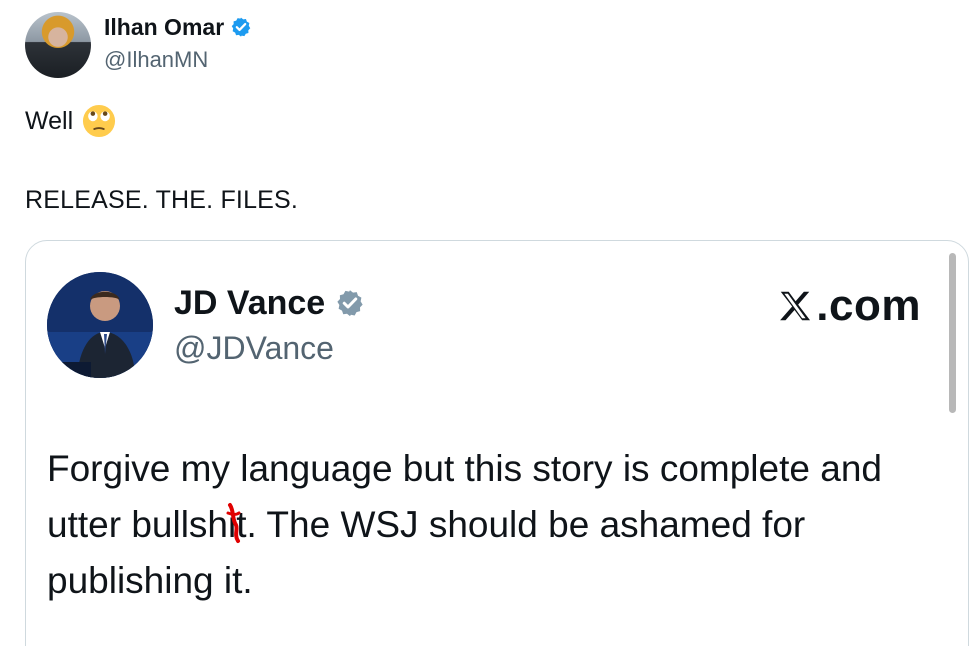 The width and height of the screenshot is (980, 646). I want to click on x-com-link: .com, so click(848, 306).